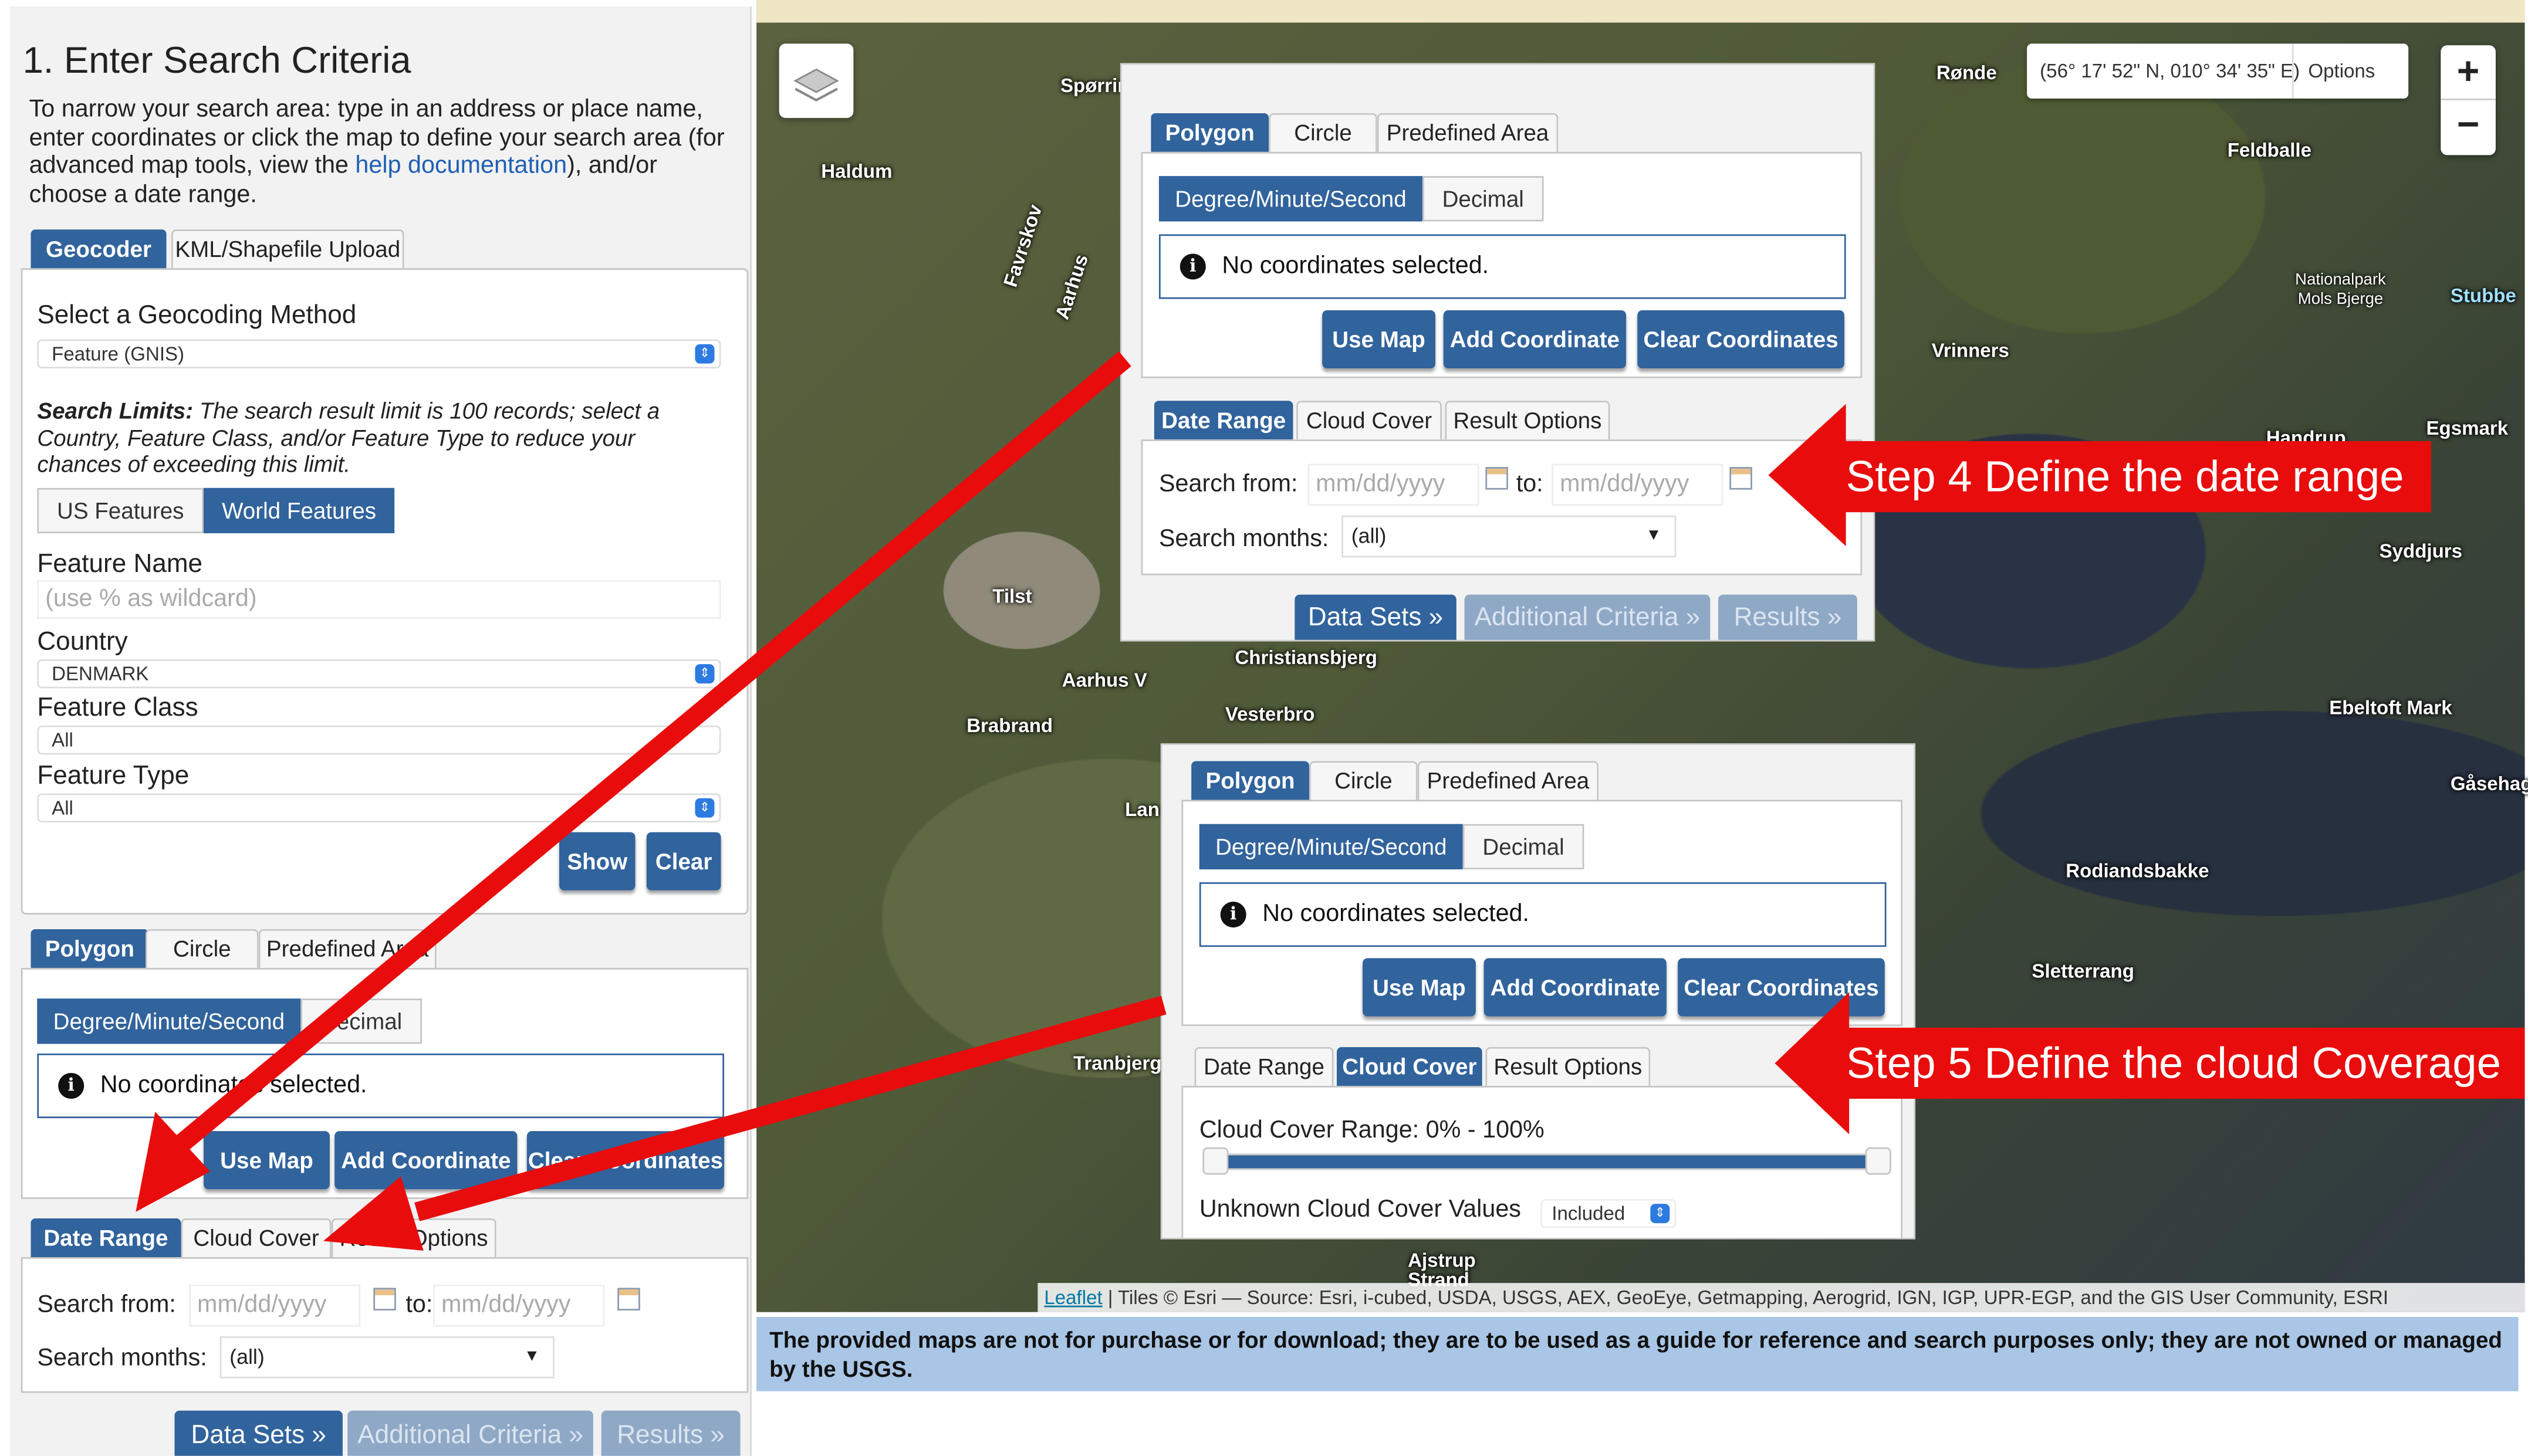 The width and height of the screenshot is (2528, 1456). Describe the element at coordinates (1807, 475) in the screenshot. I see `step-4-pointer-head` at that location.